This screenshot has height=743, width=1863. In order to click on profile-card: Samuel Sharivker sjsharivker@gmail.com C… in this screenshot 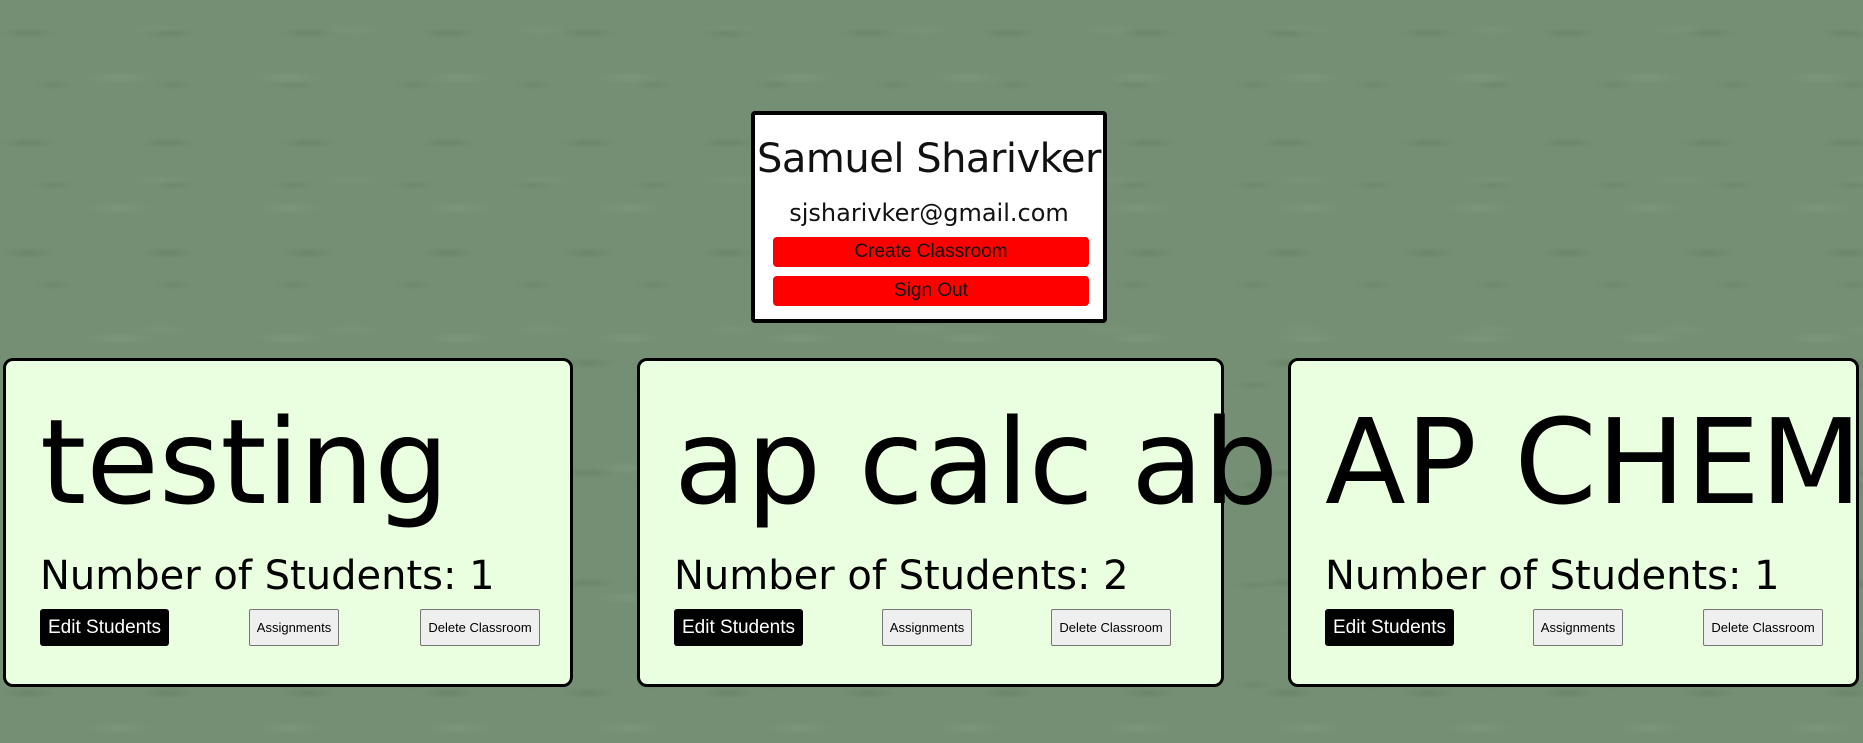, I will do `click(929, 217)`.